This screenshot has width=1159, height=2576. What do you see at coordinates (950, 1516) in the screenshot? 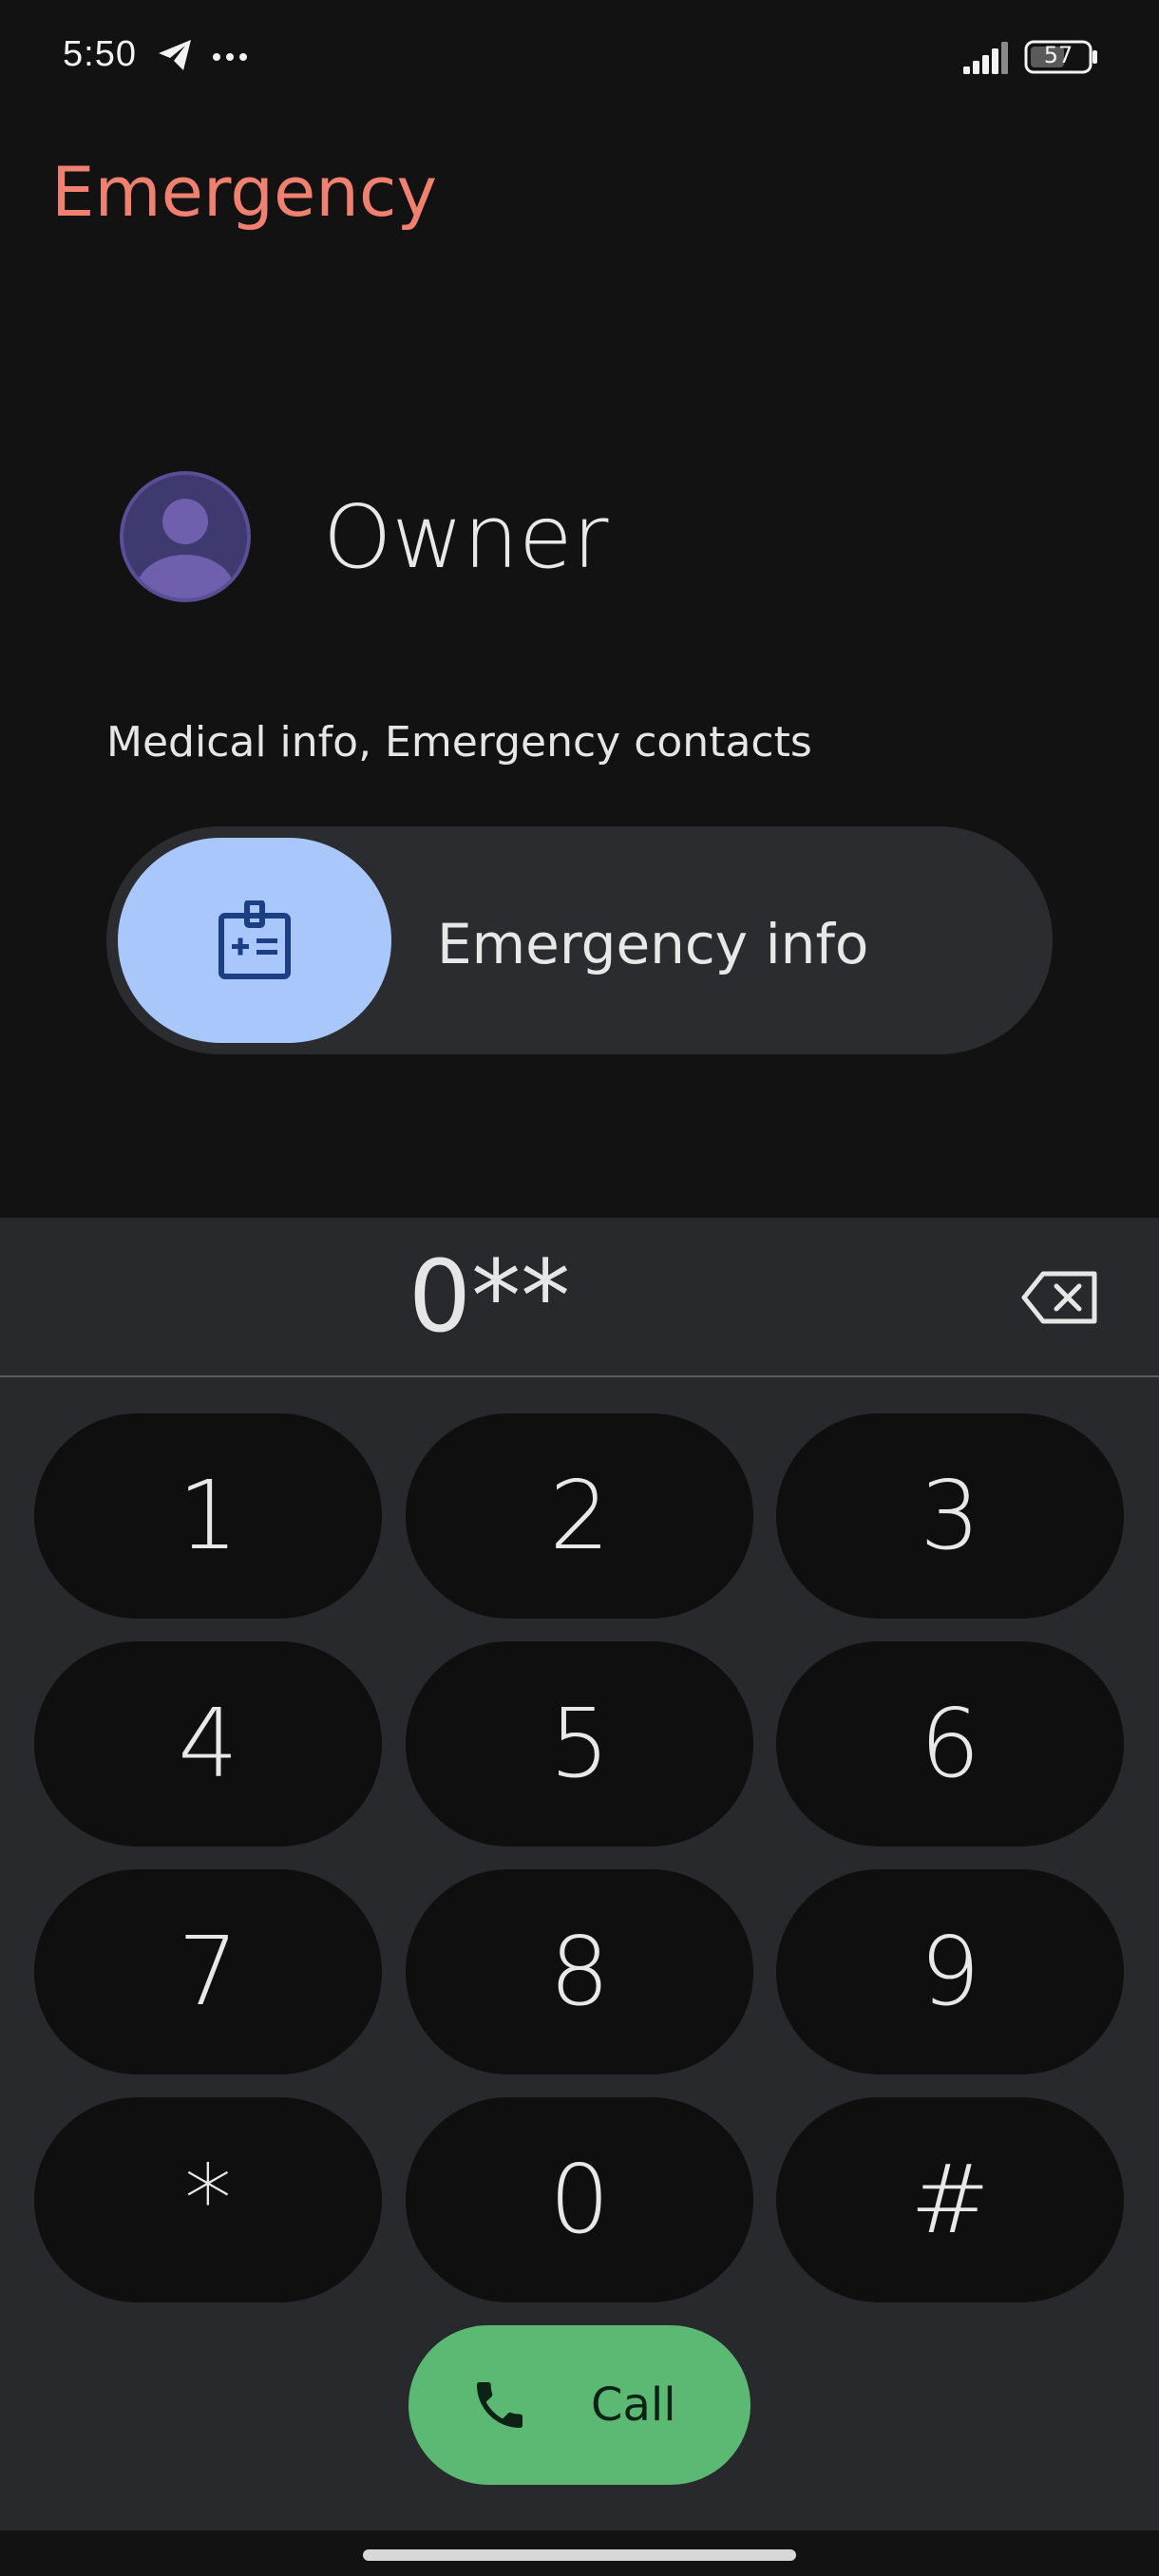
I see `dial-key-3: 3` at bounding box center [950, 1516].